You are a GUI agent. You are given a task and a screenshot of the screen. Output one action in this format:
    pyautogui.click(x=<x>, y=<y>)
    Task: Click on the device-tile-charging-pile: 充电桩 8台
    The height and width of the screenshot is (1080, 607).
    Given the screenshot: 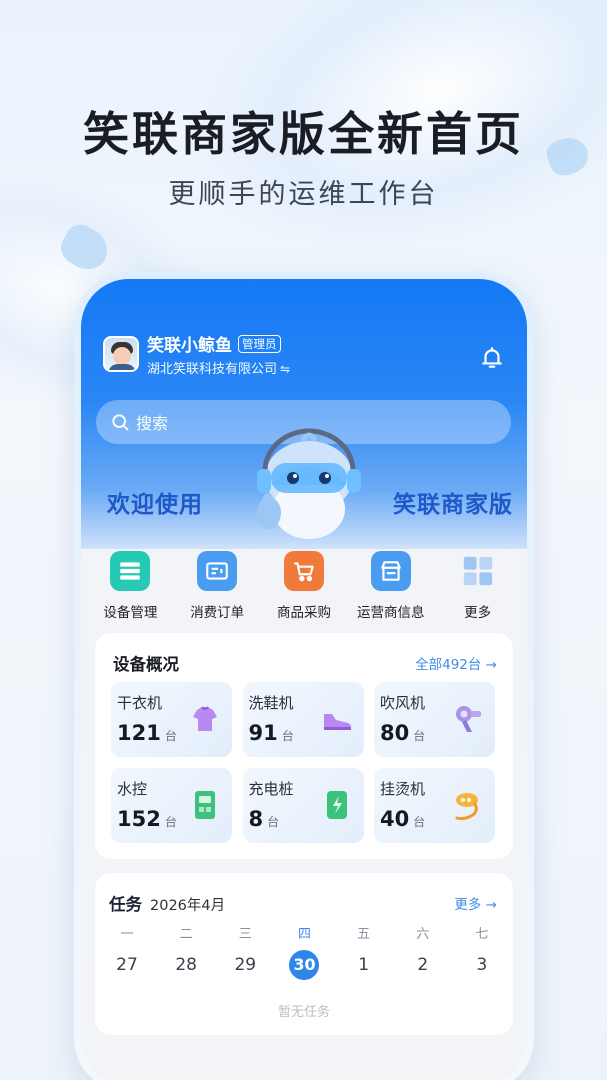 What is the action you would take?
    pyautogui.click(x=303, y=805)
    